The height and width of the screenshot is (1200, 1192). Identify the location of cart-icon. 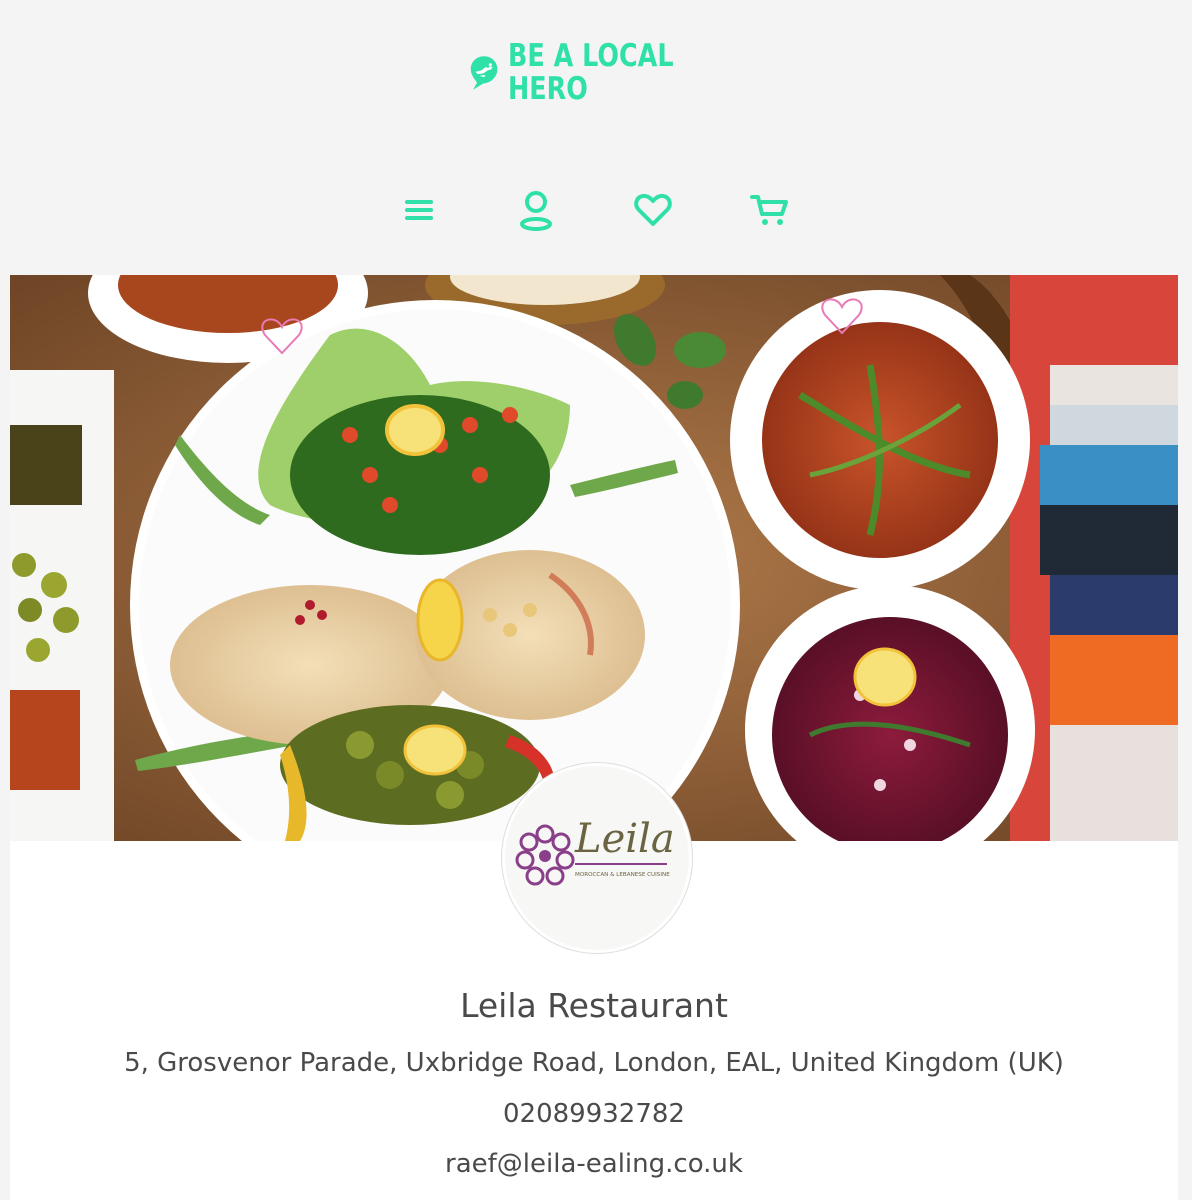
(769, 210).